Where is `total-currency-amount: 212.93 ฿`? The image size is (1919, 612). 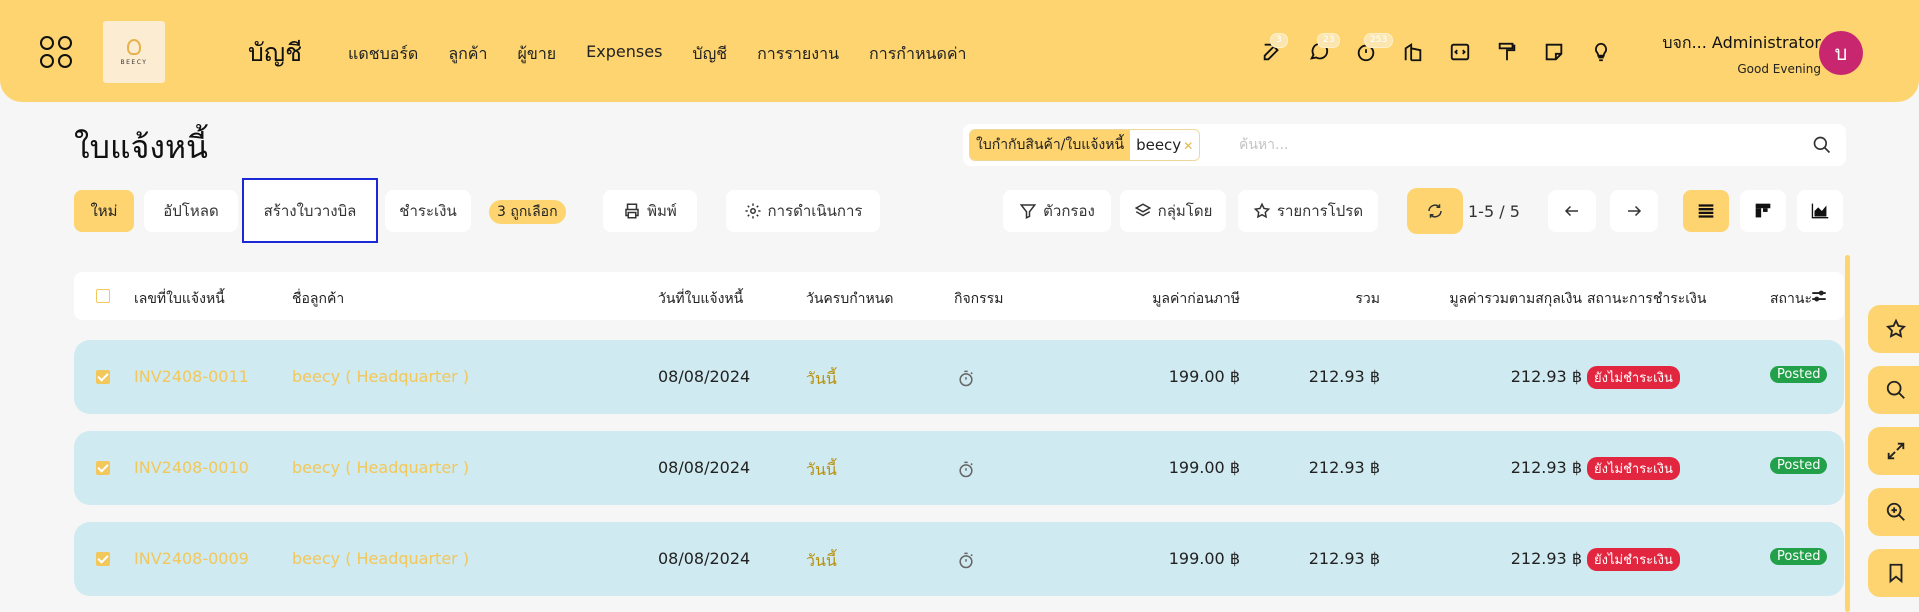 total-currency-amount: 212.93 ฿ is located at coordinates (1546, 558).